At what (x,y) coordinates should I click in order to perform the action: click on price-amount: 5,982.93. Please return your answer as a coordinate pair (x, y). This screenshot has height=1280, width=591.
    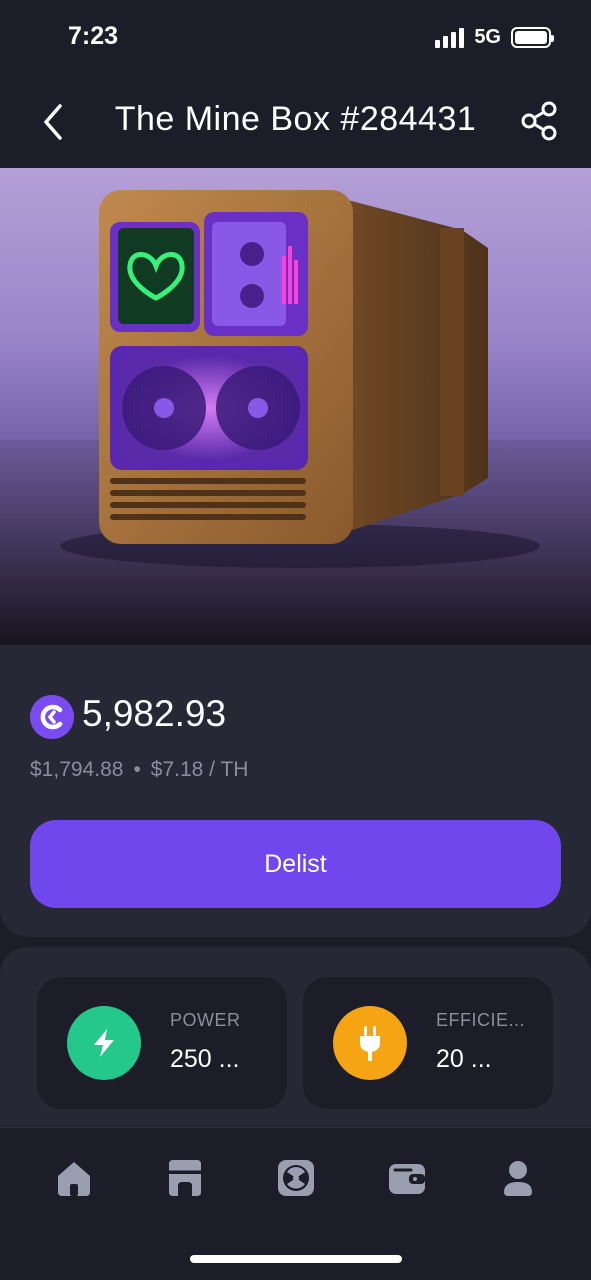
    Looking at the image, I should click on (154, 713).